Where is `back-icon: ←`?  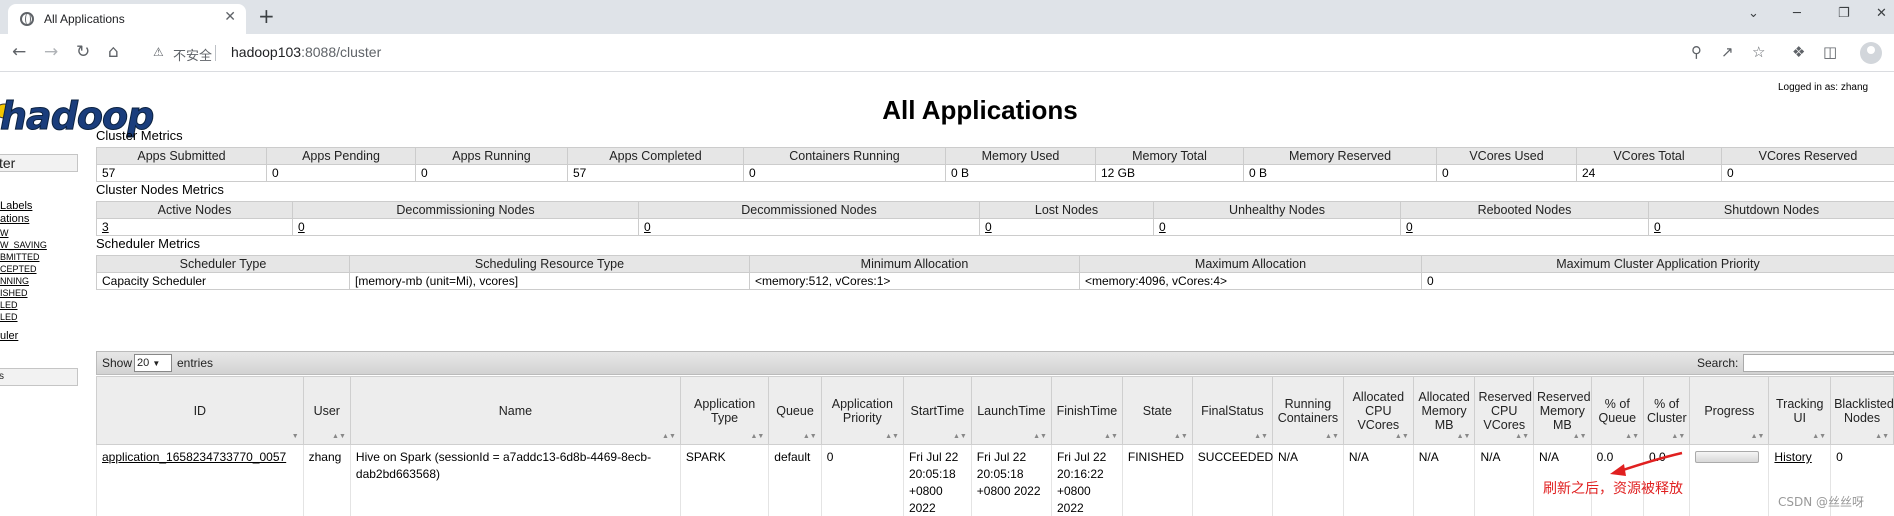 back-icon: ← is located at coordinates (19, 52).